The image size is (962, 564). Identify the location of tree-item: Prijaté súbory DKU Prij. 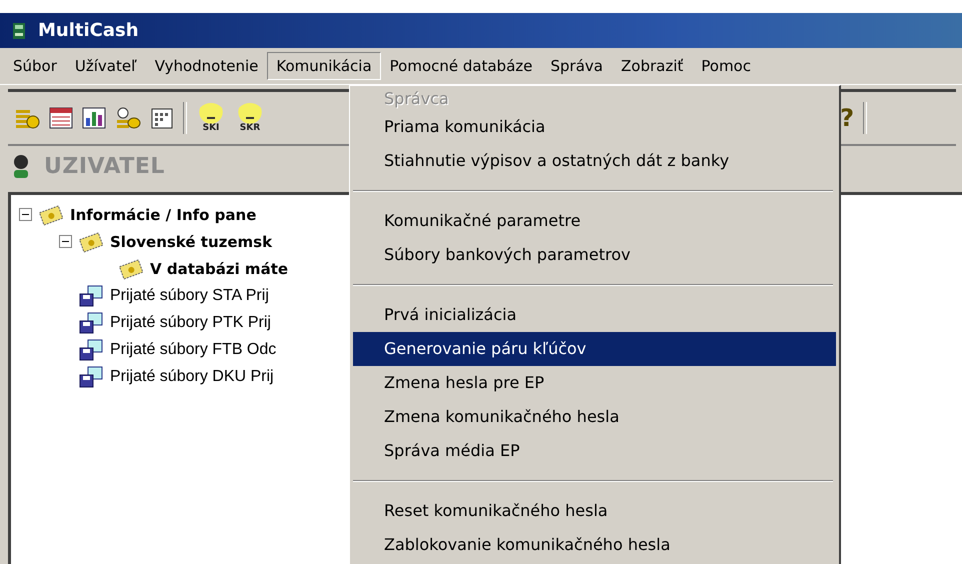
(192, 377).